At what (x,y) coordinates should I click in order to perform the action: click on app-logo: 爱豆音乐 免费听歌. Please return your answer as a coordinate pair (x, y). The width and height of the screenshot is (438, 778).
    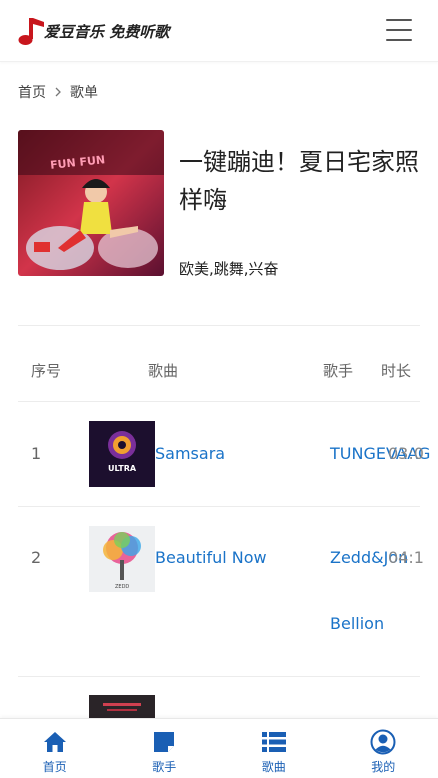
    Looking at the image, I should click on (93, 31).